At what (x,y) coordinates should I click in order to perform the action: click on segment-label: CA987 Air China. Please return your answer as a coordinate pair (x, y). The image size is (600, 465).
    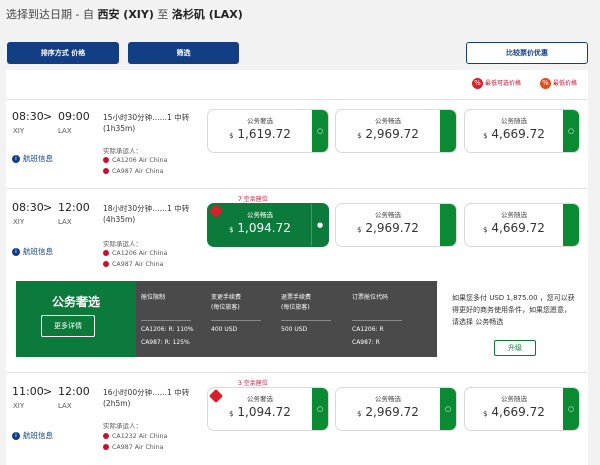
    Looking at the image, I should click on (138, 447).